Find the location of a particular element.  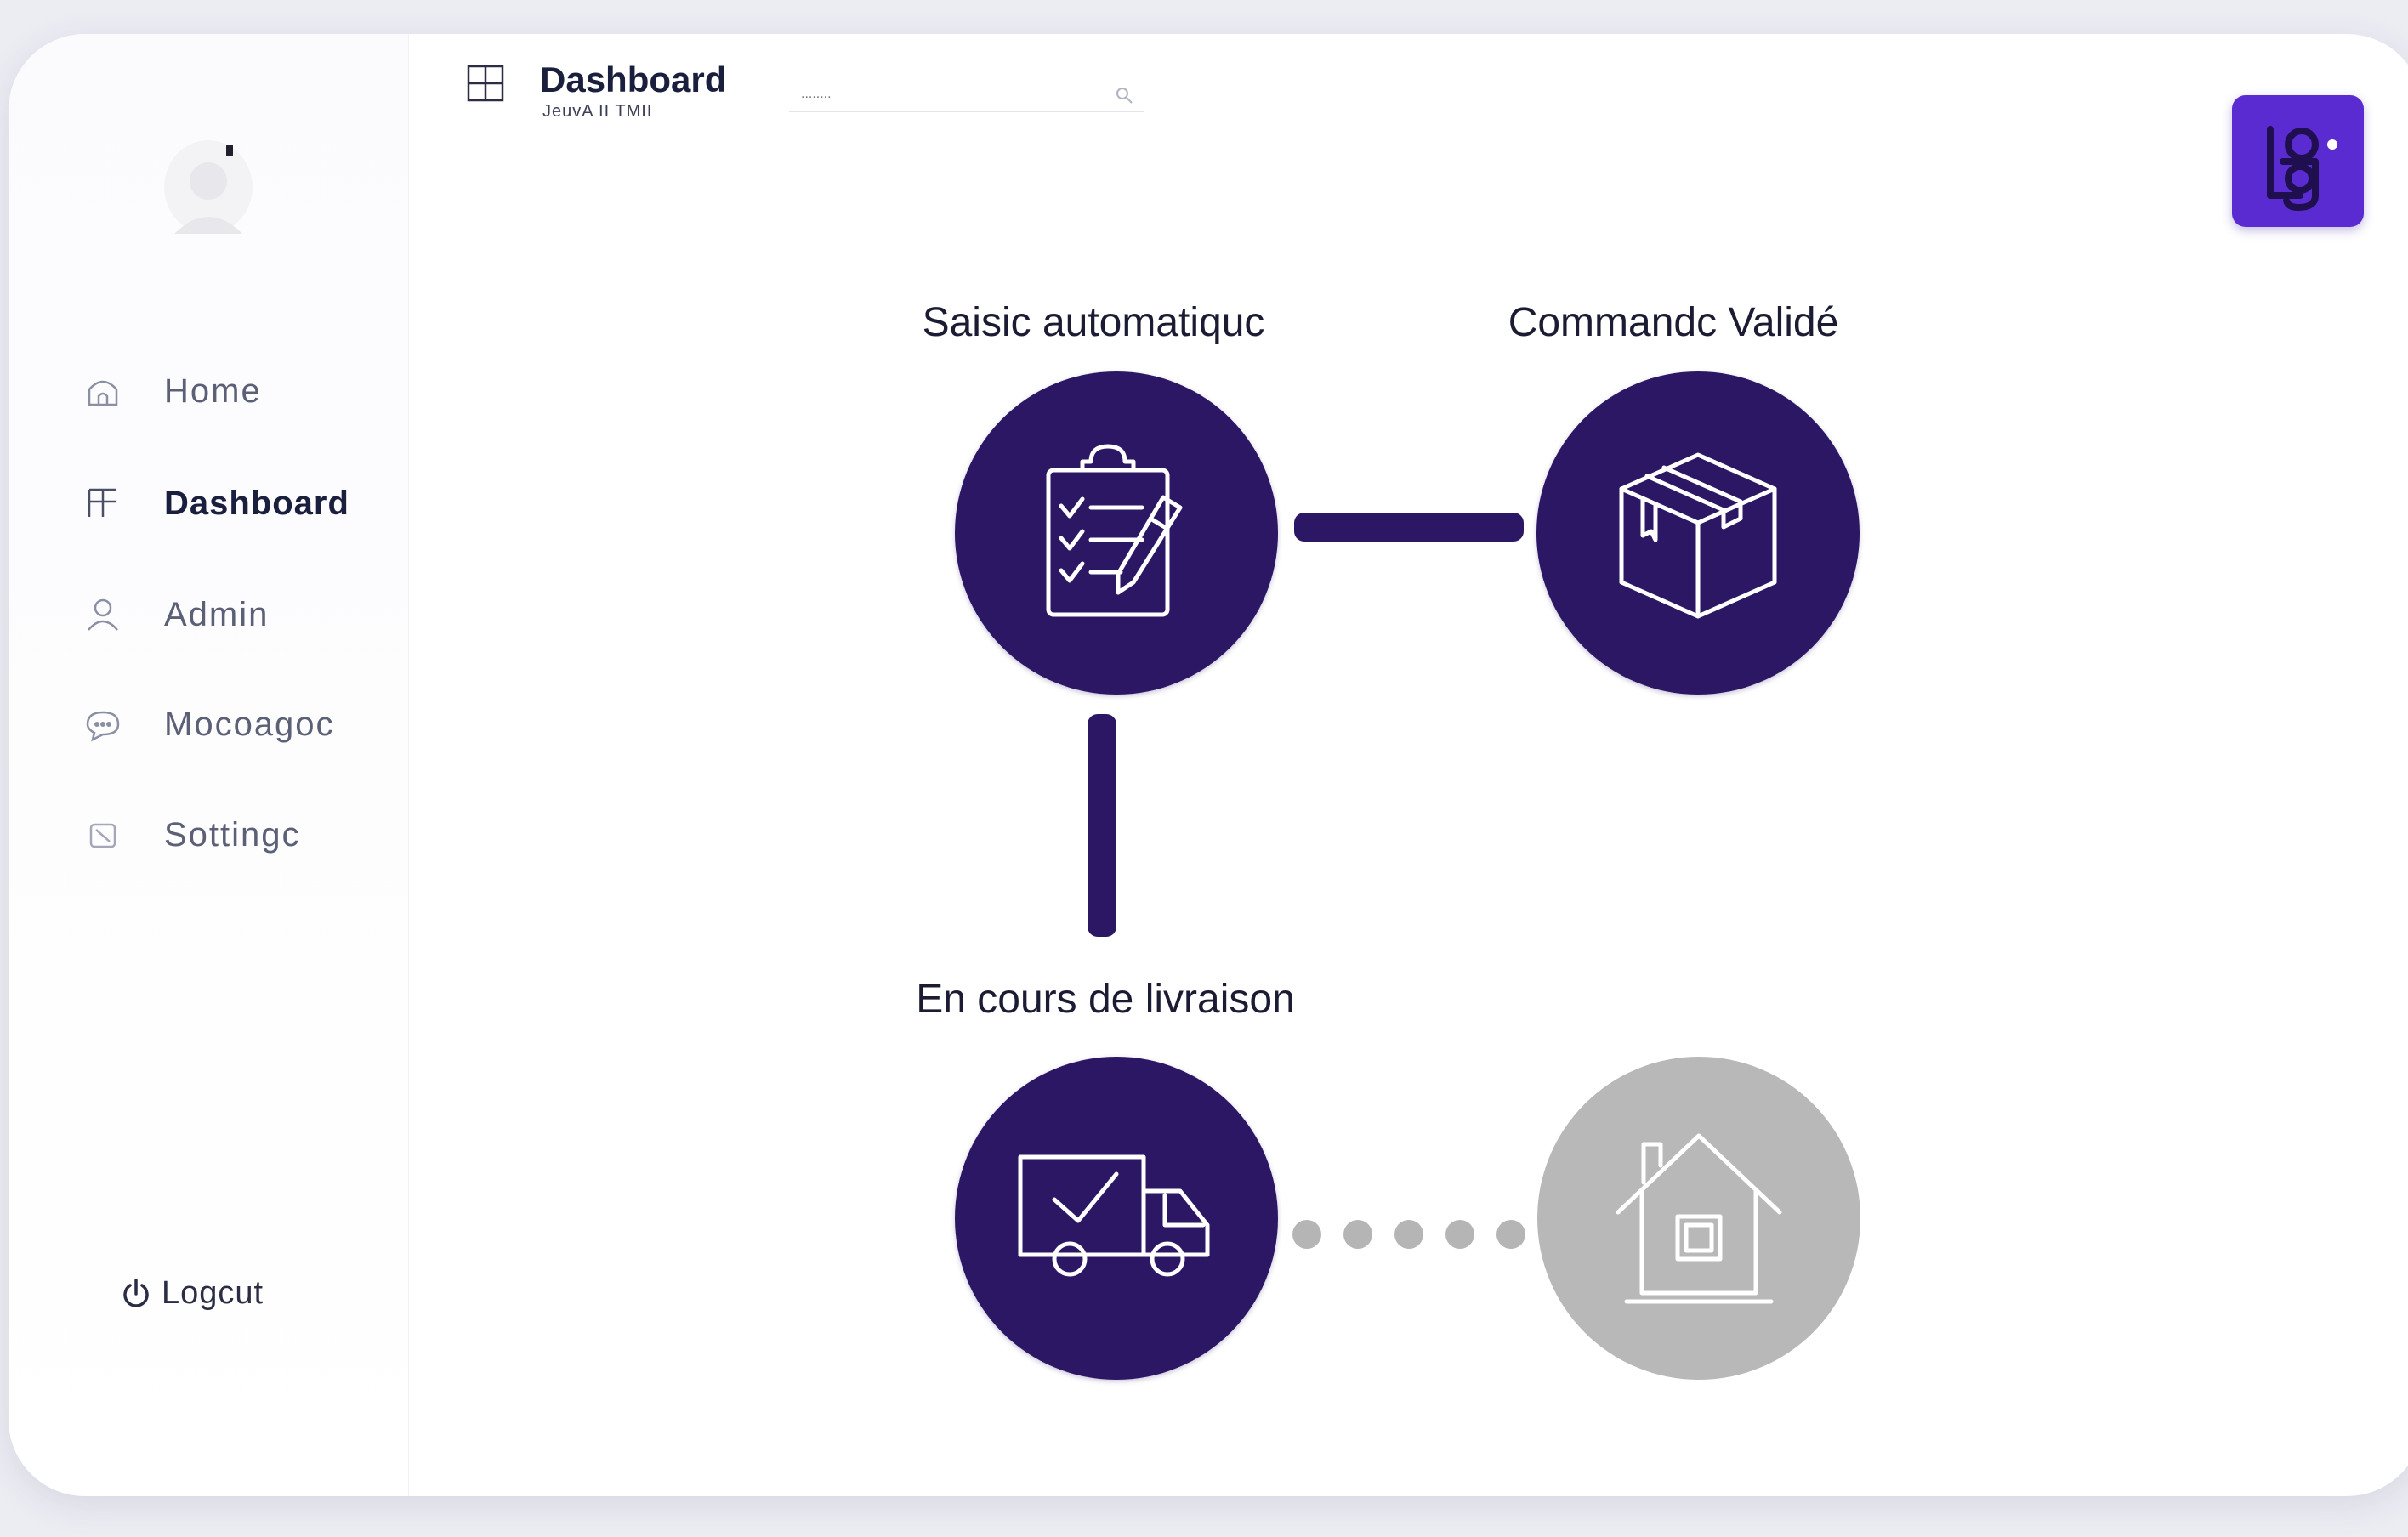

package-box-icon is located at coordinates (1698, 533).